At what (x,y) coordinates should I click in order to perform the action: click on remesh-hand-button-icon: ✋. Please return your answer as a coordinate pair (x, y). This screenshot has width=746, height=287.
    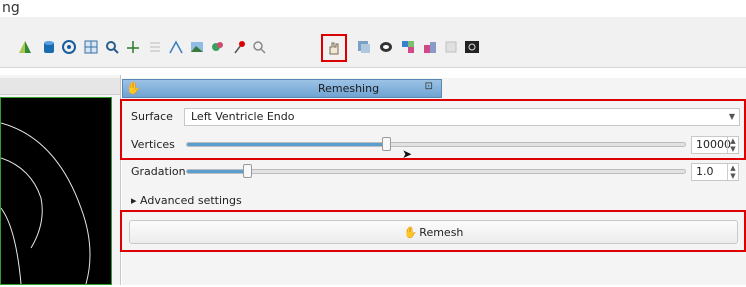
    Looking at the image, I should click on (410, 232).